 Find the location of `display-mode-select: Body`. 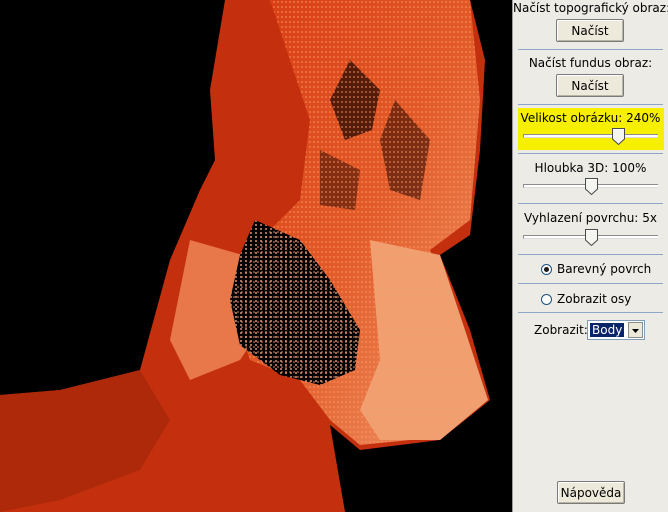

display-mode-select: Body is located at coordinates (616, 330).